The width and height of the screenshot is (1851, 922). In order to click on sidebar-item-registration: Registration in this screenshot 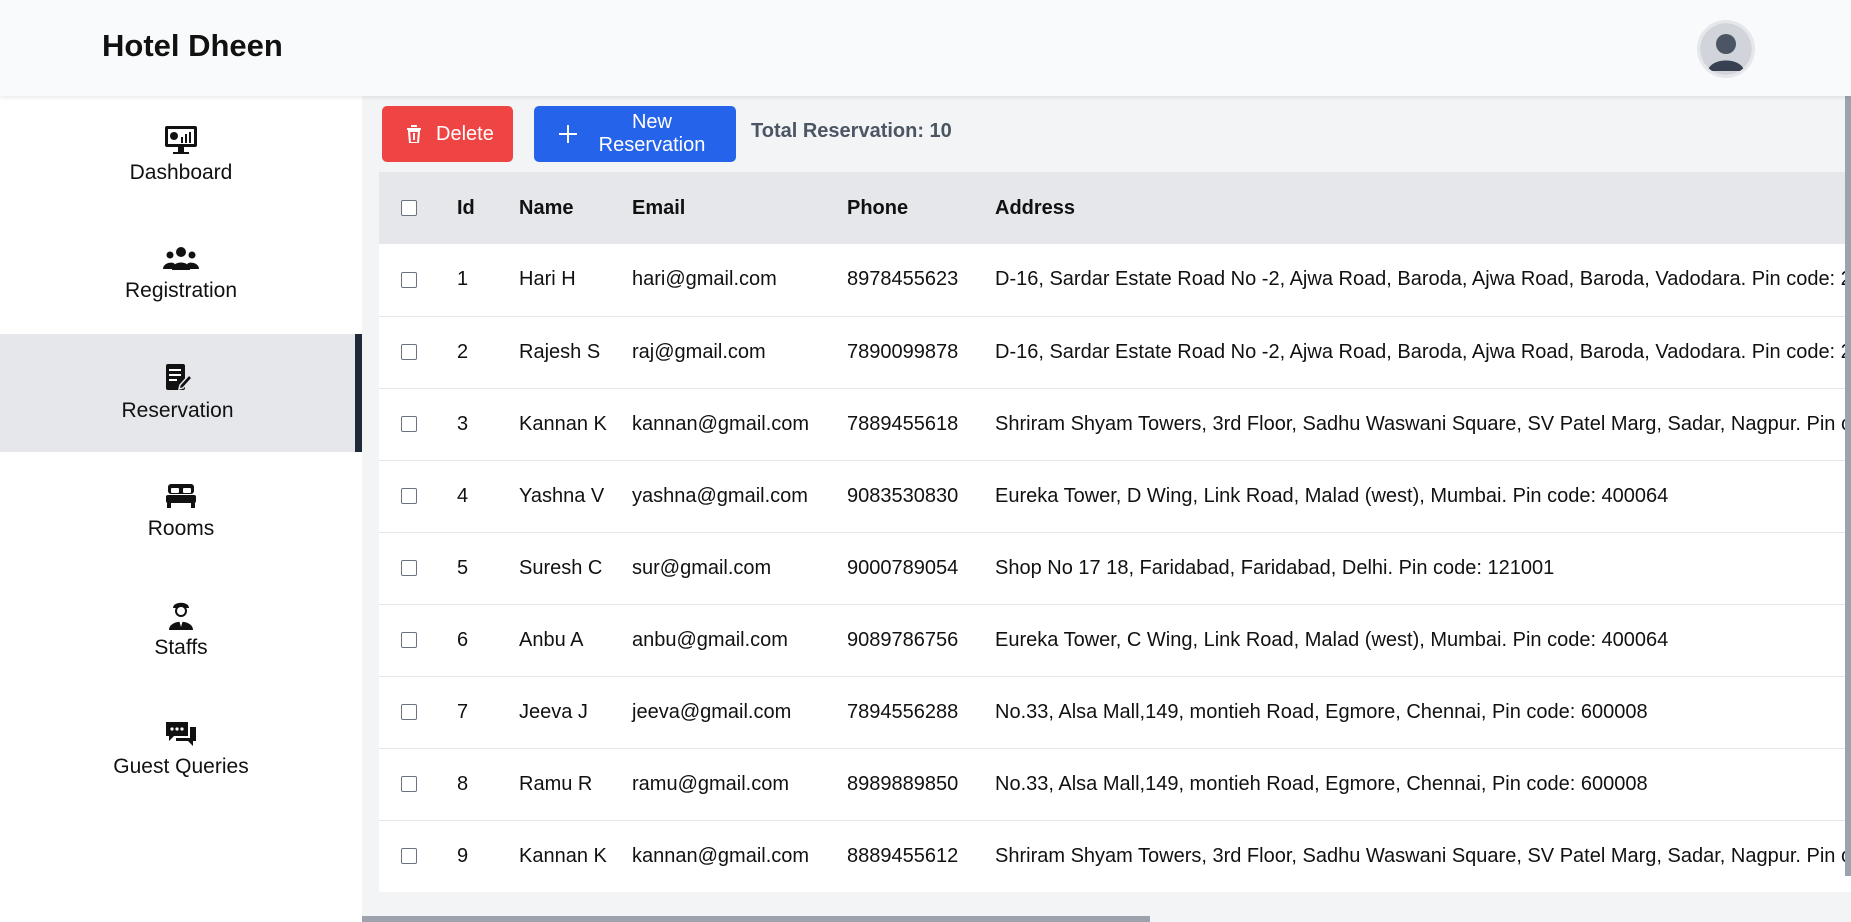, I will do `click(181, 273)`.